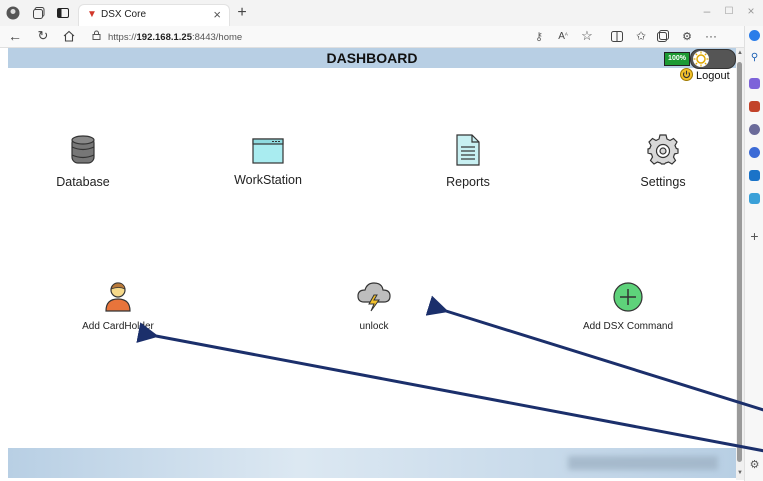 Image resolution: width=763 pixels, height=481 pixels. I want to click on address-bar: https://192.168.1.25:8443/home, so click(302, 36).